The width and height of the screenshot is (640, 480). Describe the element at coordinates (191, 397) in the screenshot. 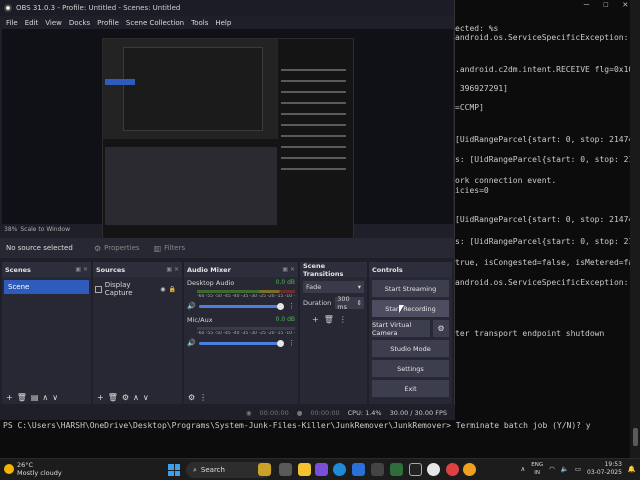

I see `advanced-audio-icon: ⚙` at that location.